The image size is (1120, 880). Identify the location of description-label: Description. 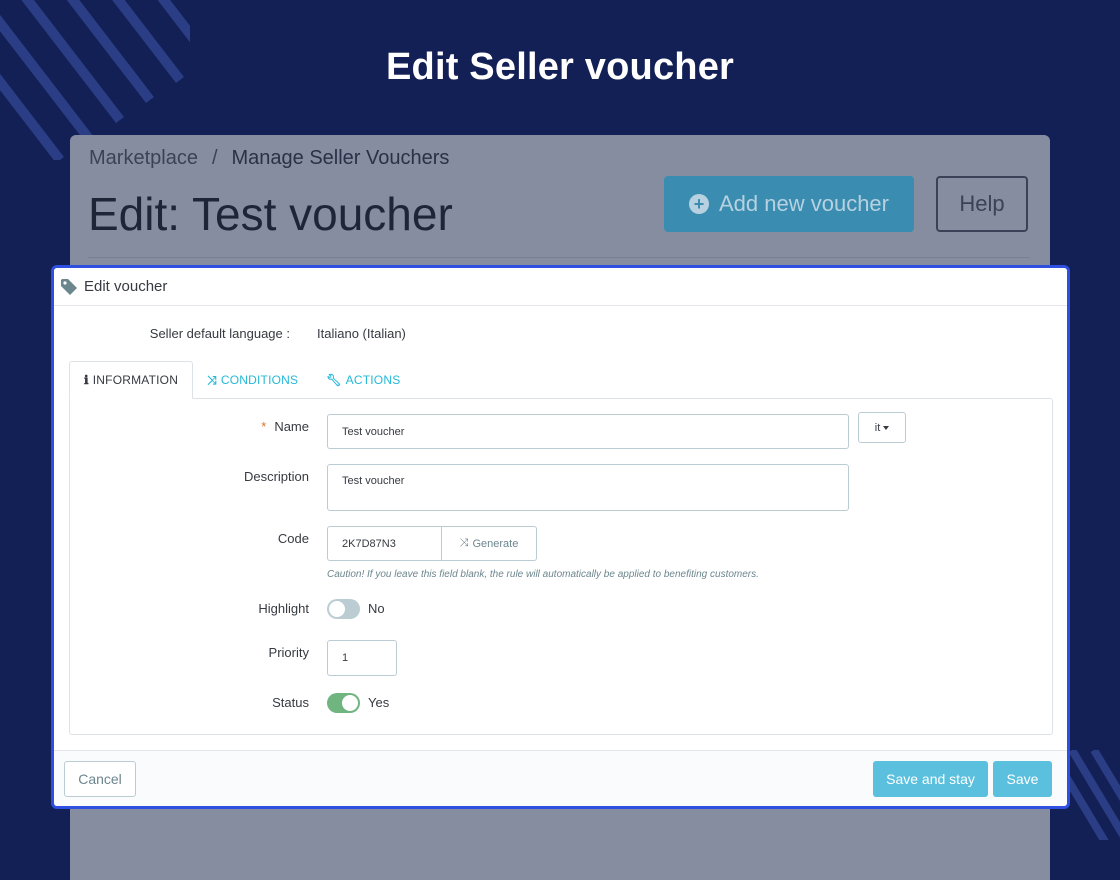
(276, 476).